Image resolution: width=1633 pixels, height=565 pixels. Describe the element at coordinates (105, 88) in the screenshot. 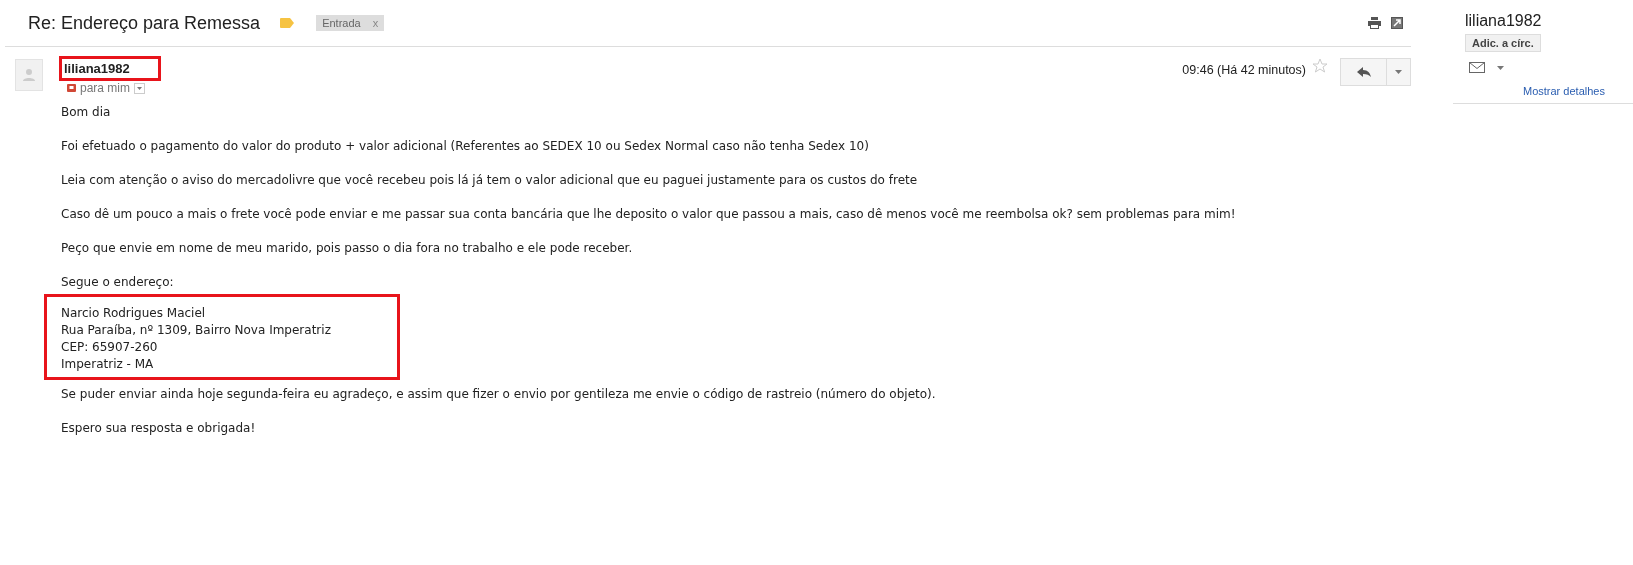

I see `recipient-text: para mim` at that location.